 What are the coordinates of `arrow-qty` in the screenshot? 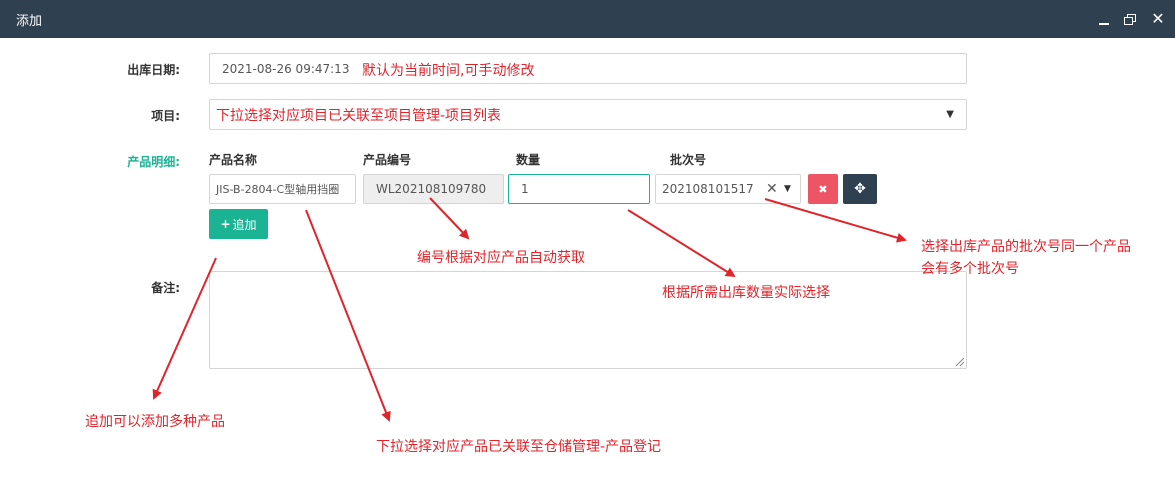 It's located at (681, 243).